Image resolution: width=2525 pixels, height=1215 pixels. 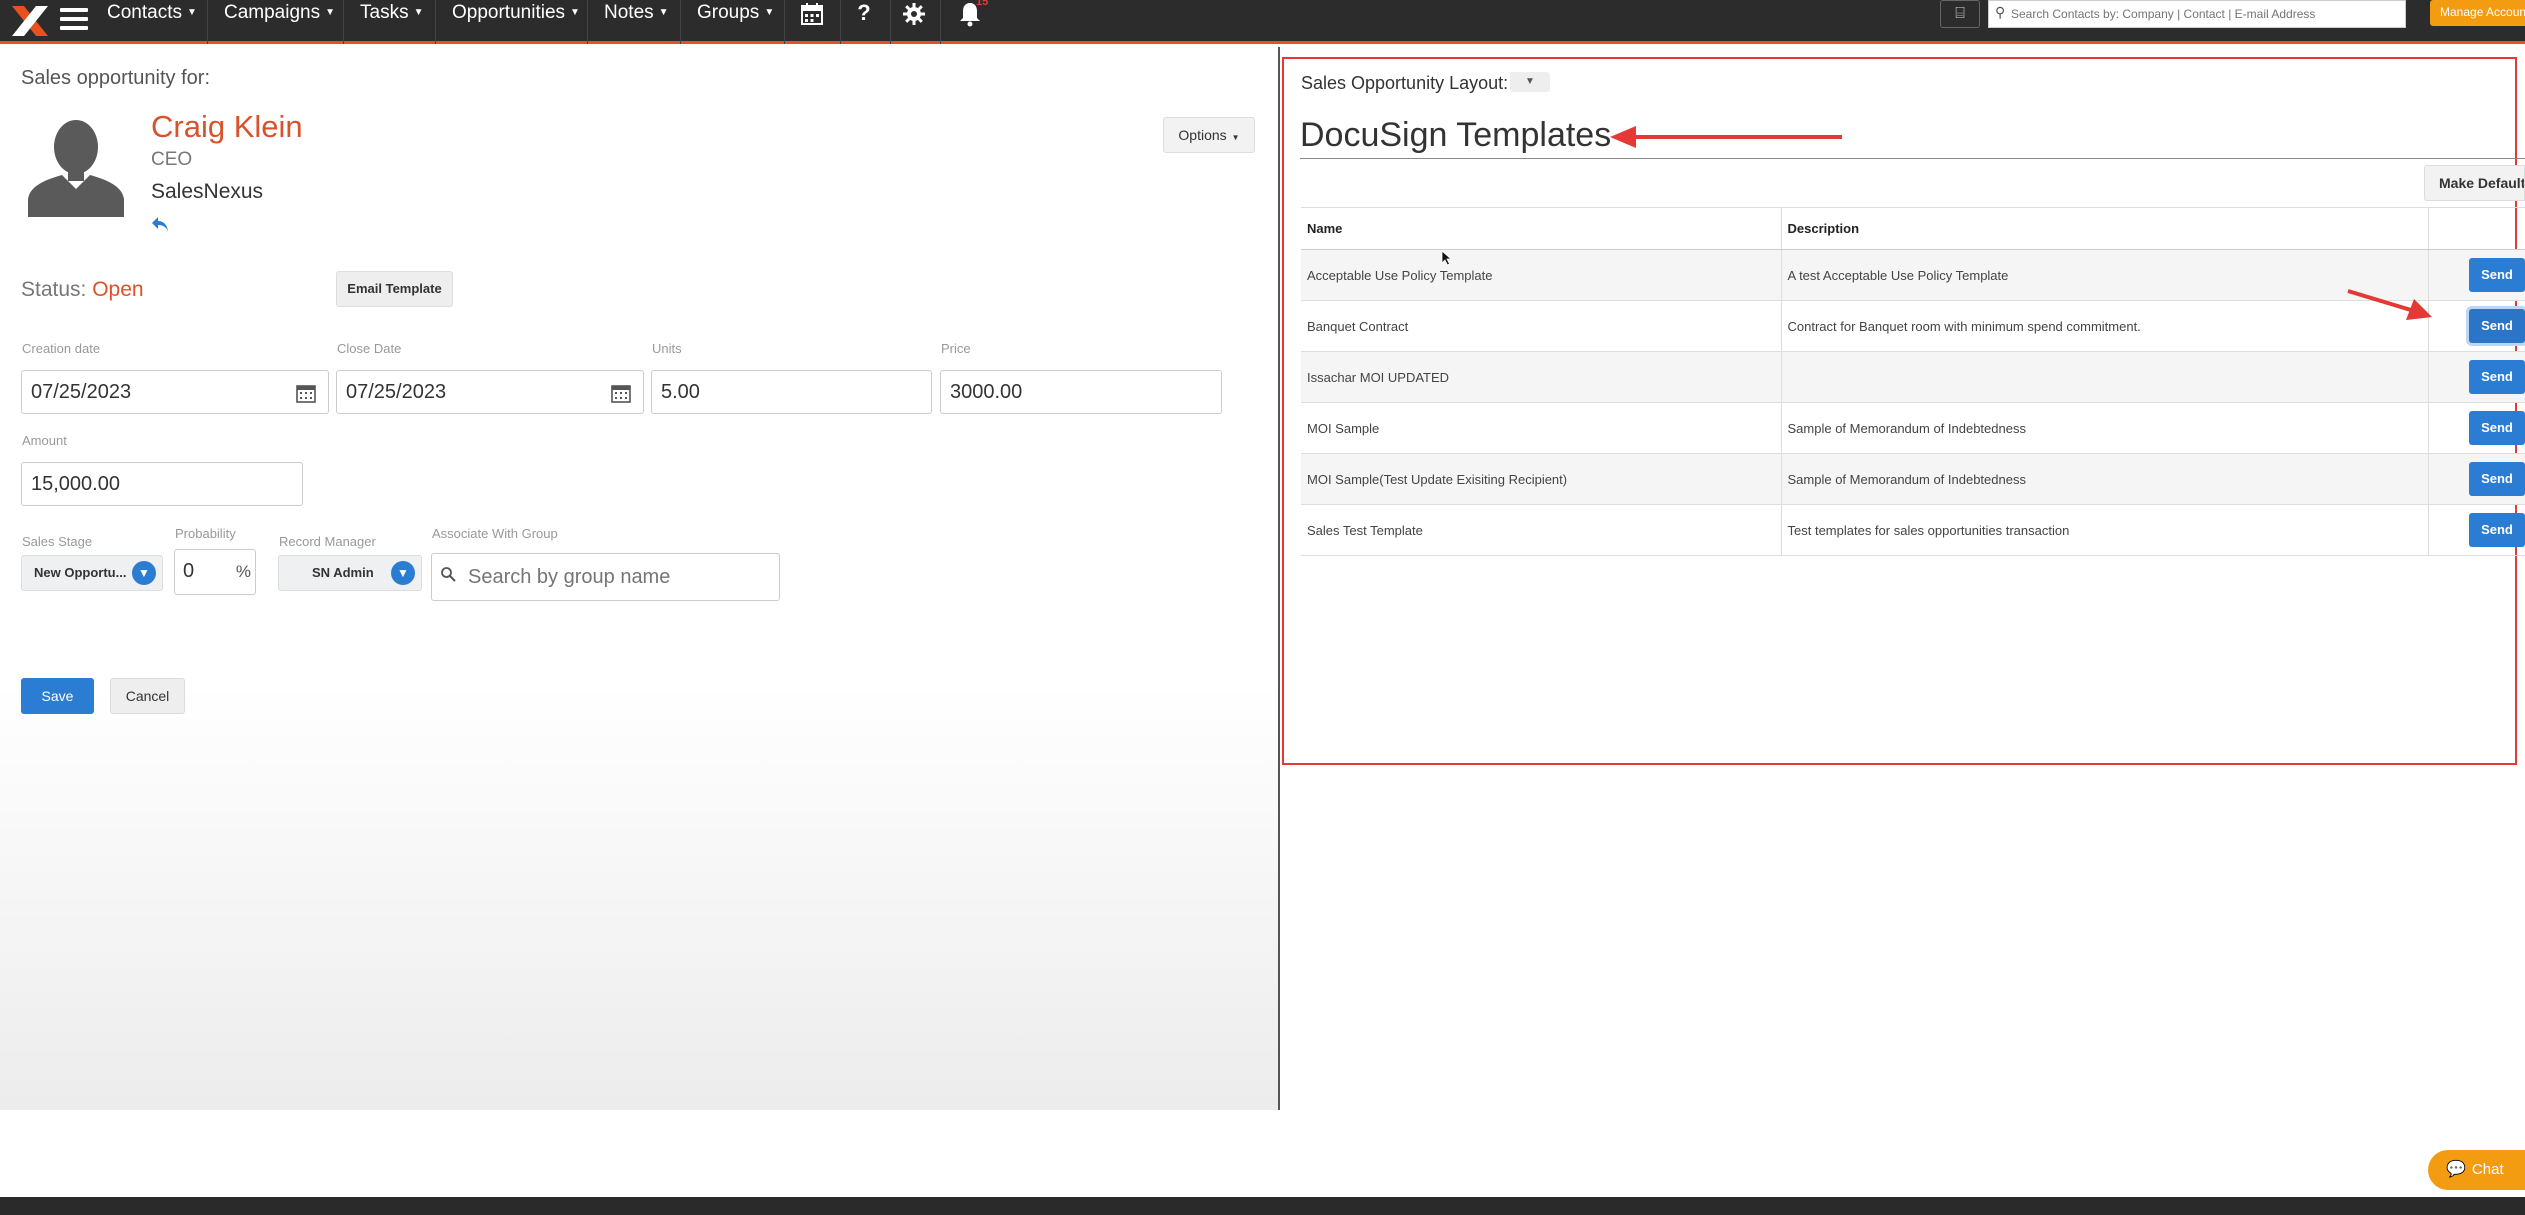 I want to click on units-label: Units, so click(x=667, y=348).